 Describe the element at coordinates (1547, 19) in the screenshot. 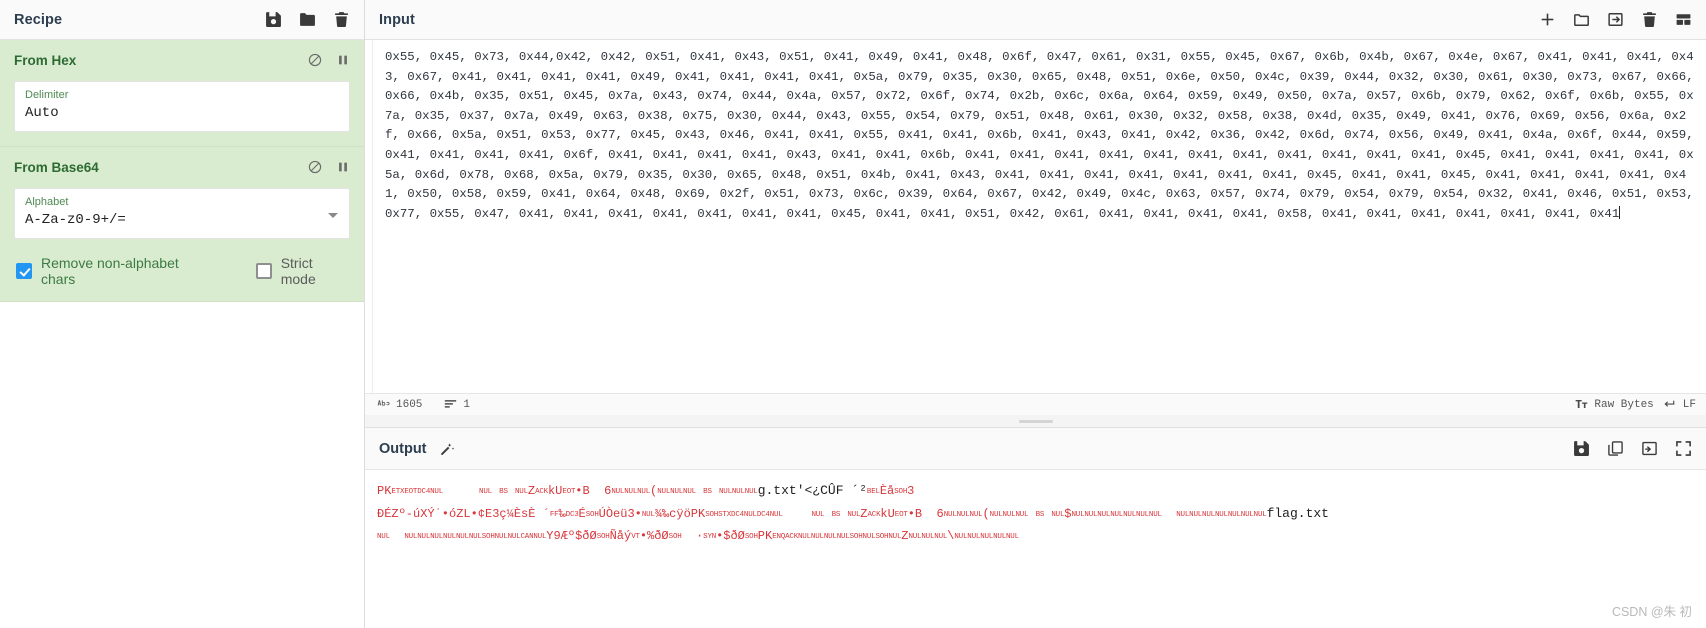

I see `add-input-tab-icon` at that location.